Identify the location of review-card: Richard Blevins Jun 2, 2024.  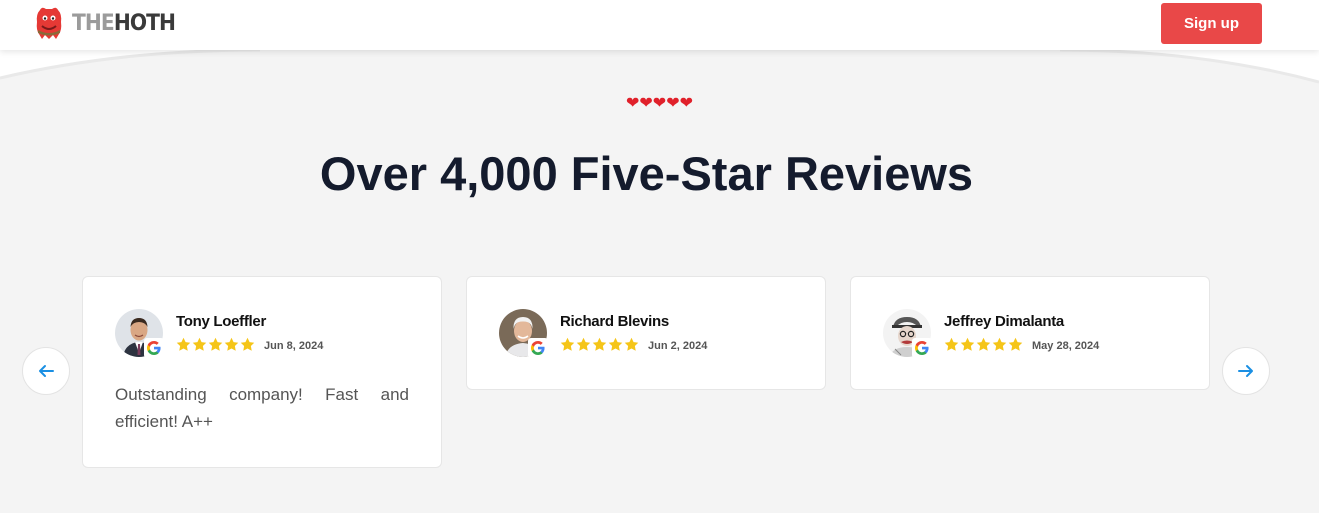
(646, 333).